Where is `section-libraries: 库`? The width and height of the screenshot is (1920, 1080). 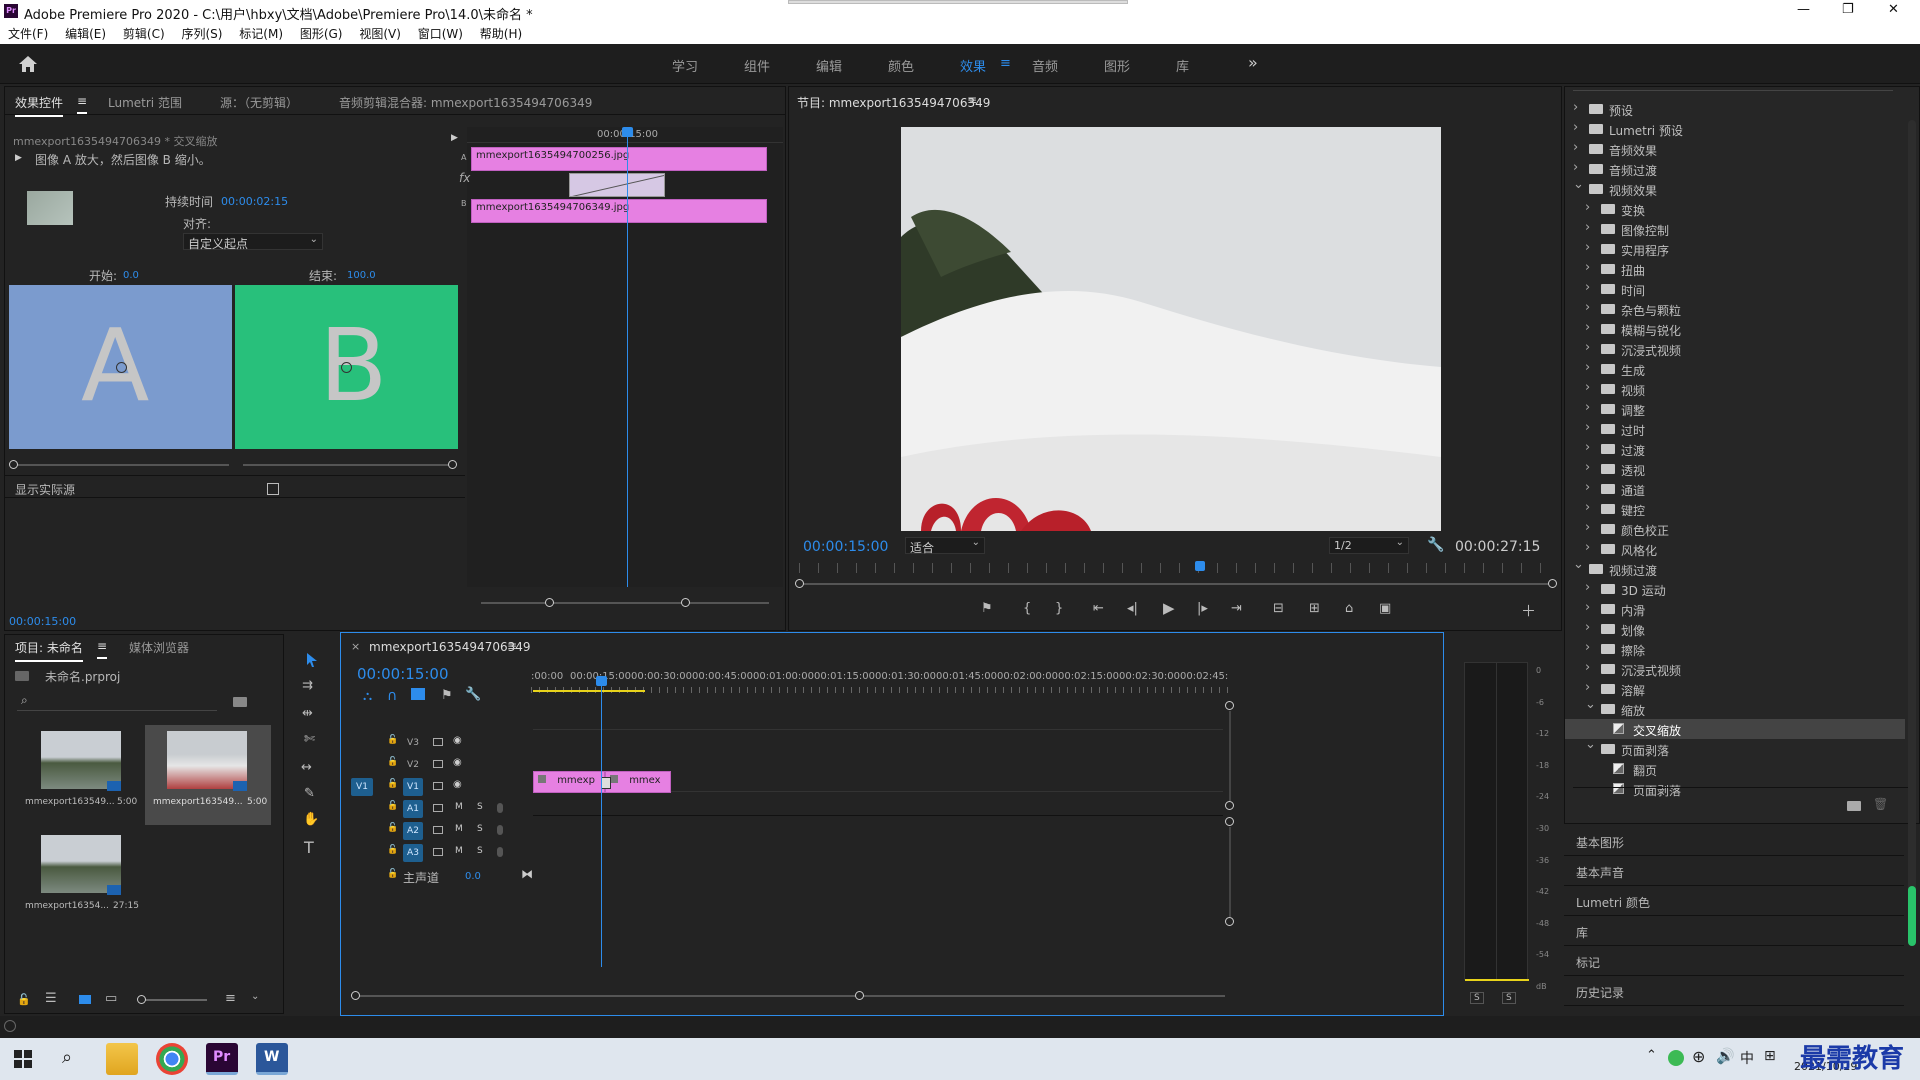 section-libraries: 库 is located at coordinates (1734, 931).